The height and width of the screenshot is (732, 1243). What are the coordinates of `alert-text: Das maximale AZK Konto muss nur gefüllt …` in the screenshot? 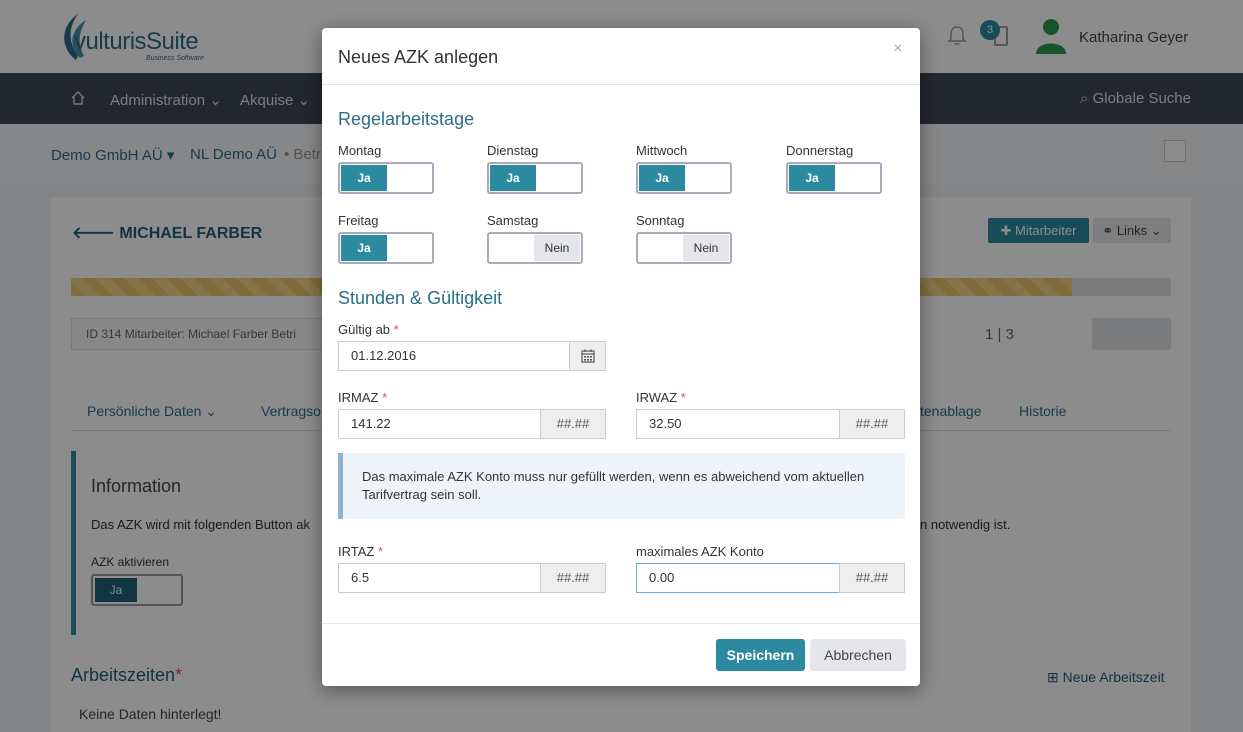 It's located at (613, 485).